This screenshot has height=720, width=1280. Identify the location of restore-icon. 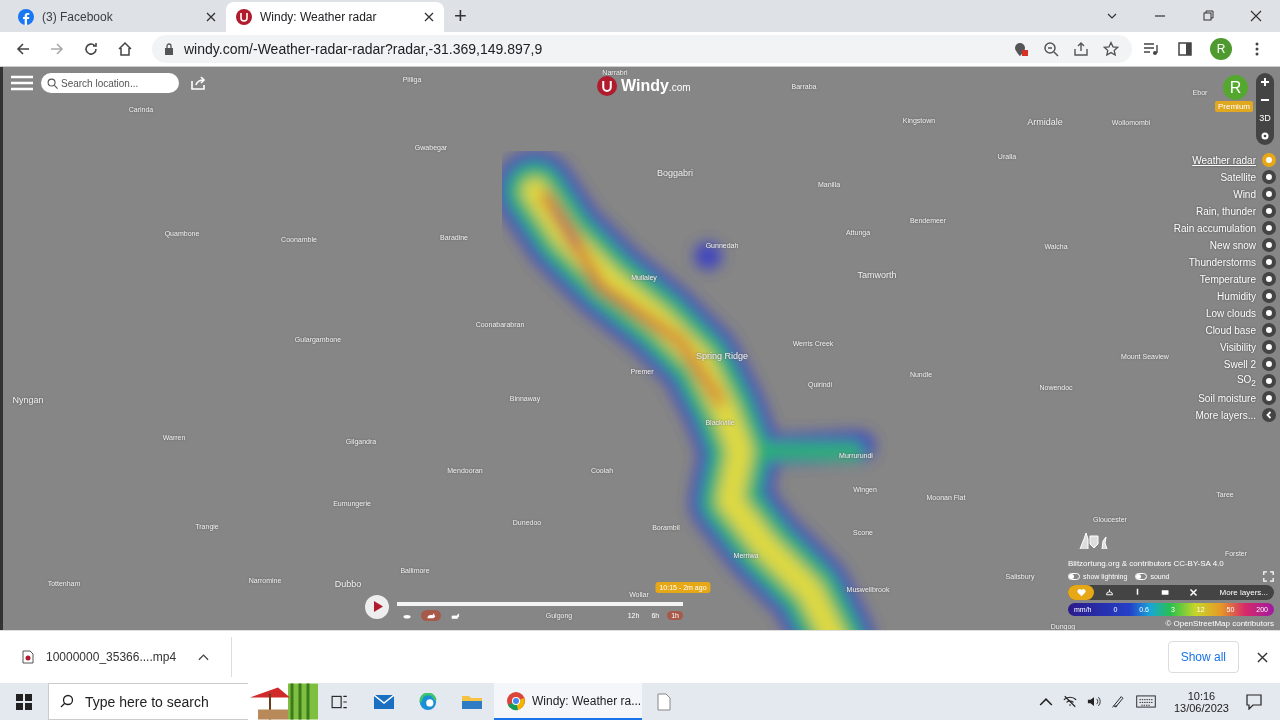
(1208, 16).